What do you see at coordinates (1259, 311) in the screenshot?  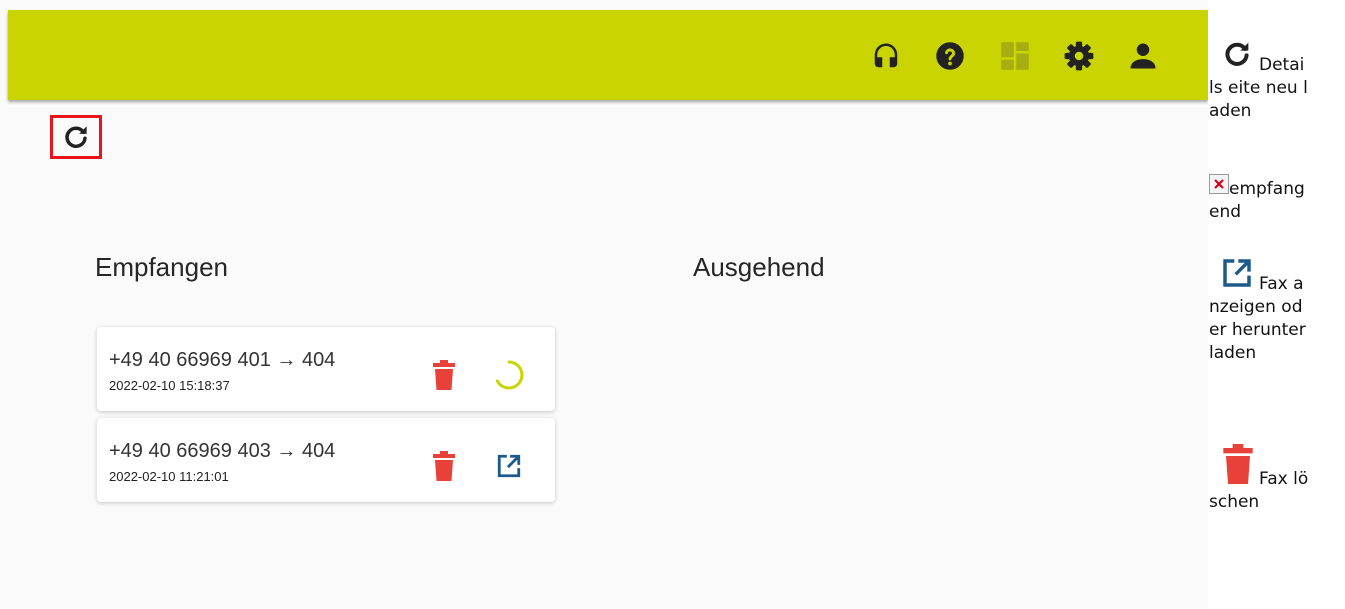 I see `legend-open-fax: Fax anzeigen oder herunterladen` at bounding box center [1259, 311].